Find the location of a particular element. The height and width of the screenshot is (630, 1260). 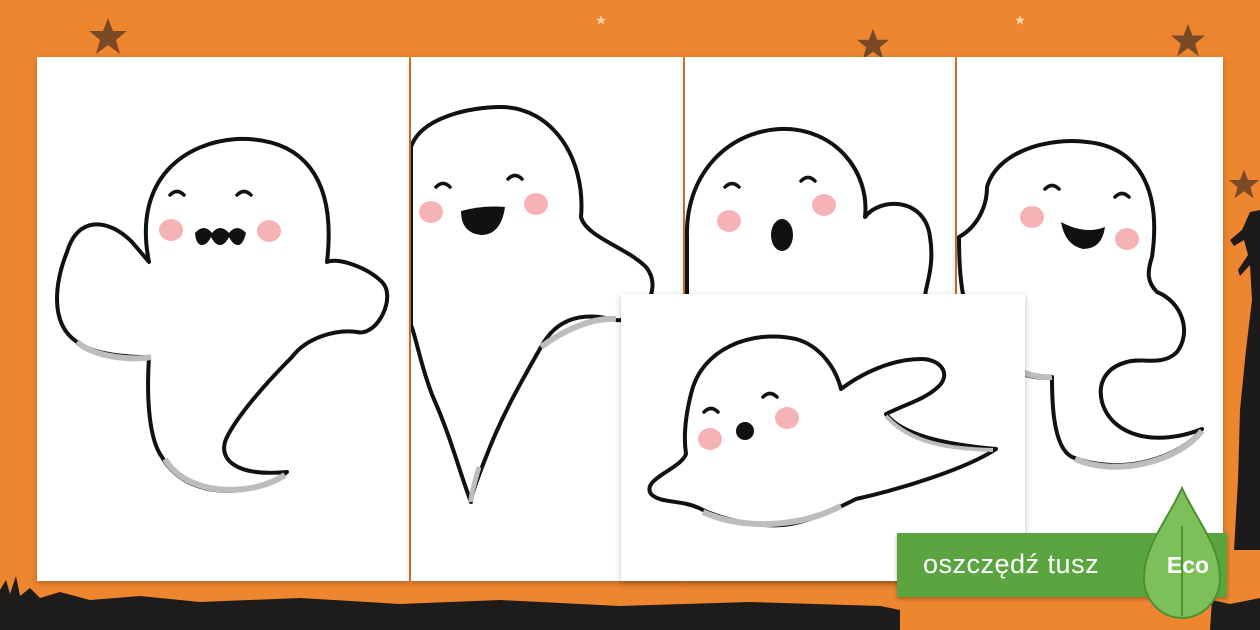

eco-badge-label: Eco is located at coordinates (1188, 565).